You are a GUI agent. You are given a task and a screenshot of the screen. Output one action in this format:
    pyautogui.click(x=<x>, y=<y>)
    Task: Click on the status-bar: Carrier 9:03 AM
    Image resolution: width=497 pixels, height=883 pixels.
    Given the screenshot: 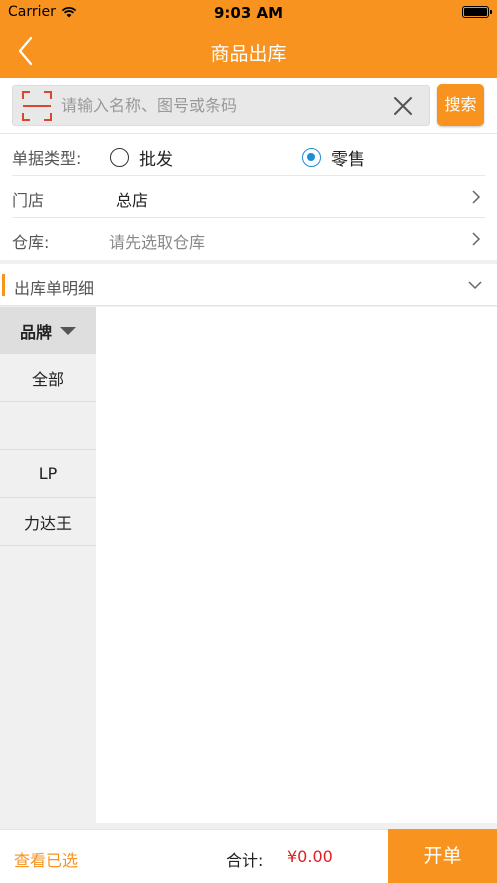 What is the action you would take?
    pyautogui.click(x=248, y=12)
    